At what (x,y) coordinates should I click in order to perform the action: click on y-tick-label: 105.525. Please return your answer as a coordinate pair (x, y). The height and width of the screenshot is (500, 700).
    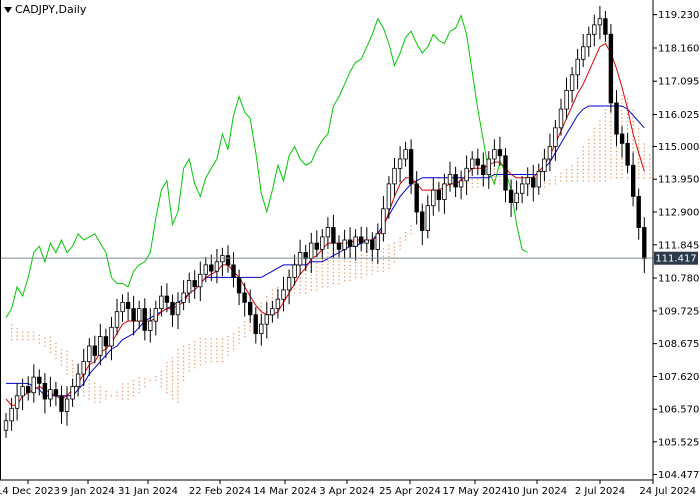
    Looking at the image, I should click on (678, 442).